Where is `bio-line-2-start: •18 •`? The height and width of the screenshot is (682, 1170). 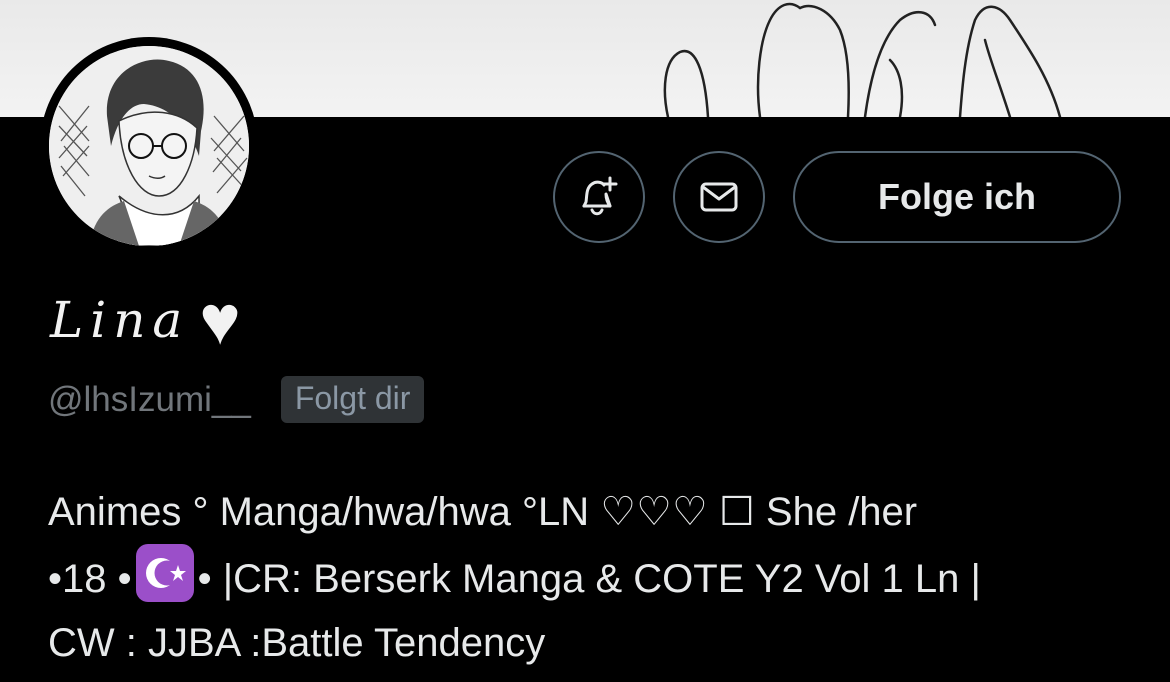 bio-line-2-start: •18 • is located at coordinates (90, 579).